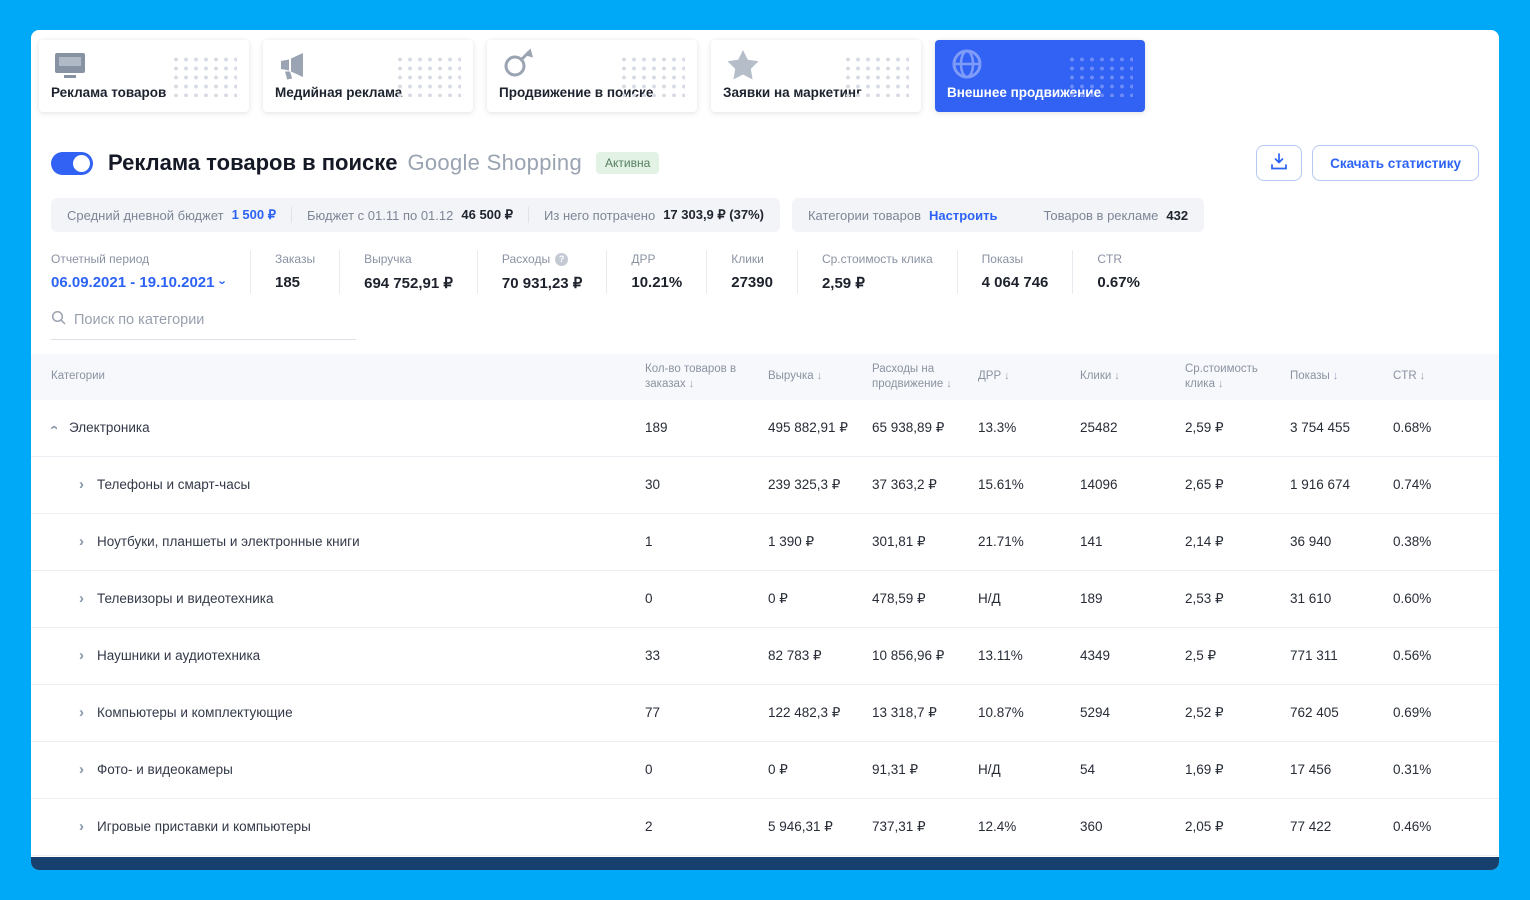 This screenshot has height=900, width=1530. Describe the element at coordinates (1279, 163) in the screenshot. I see `download-button` at that location.